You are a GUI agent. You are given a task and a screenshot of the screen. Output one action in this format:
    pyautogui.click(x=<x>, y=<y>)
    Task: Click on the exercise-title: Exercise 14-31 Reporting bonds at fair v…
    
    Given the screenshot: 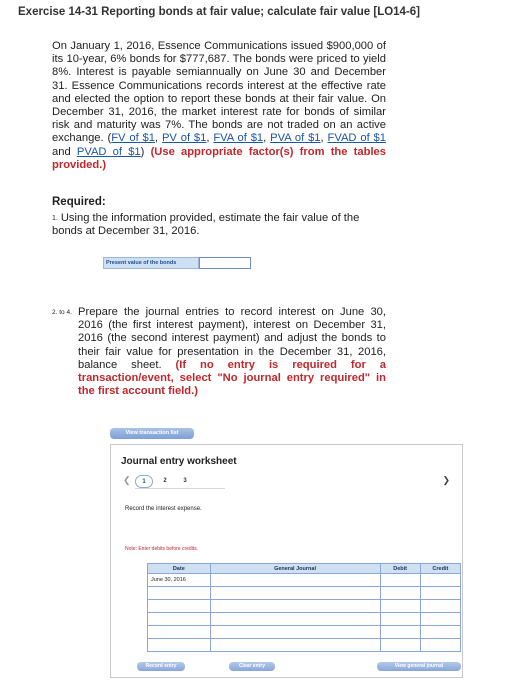 What is the action you would take?
    pyautogui.click(x=219, y=12)
    